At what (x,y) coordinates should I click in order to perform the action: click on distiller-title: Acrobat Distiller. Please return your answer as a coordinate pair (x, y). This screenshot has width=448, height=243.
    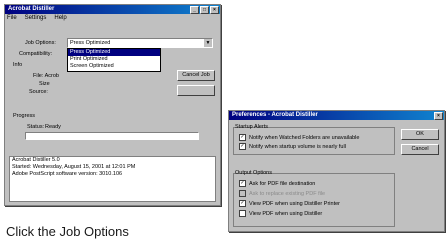
    Looking at the image, I should click on (31, 9).